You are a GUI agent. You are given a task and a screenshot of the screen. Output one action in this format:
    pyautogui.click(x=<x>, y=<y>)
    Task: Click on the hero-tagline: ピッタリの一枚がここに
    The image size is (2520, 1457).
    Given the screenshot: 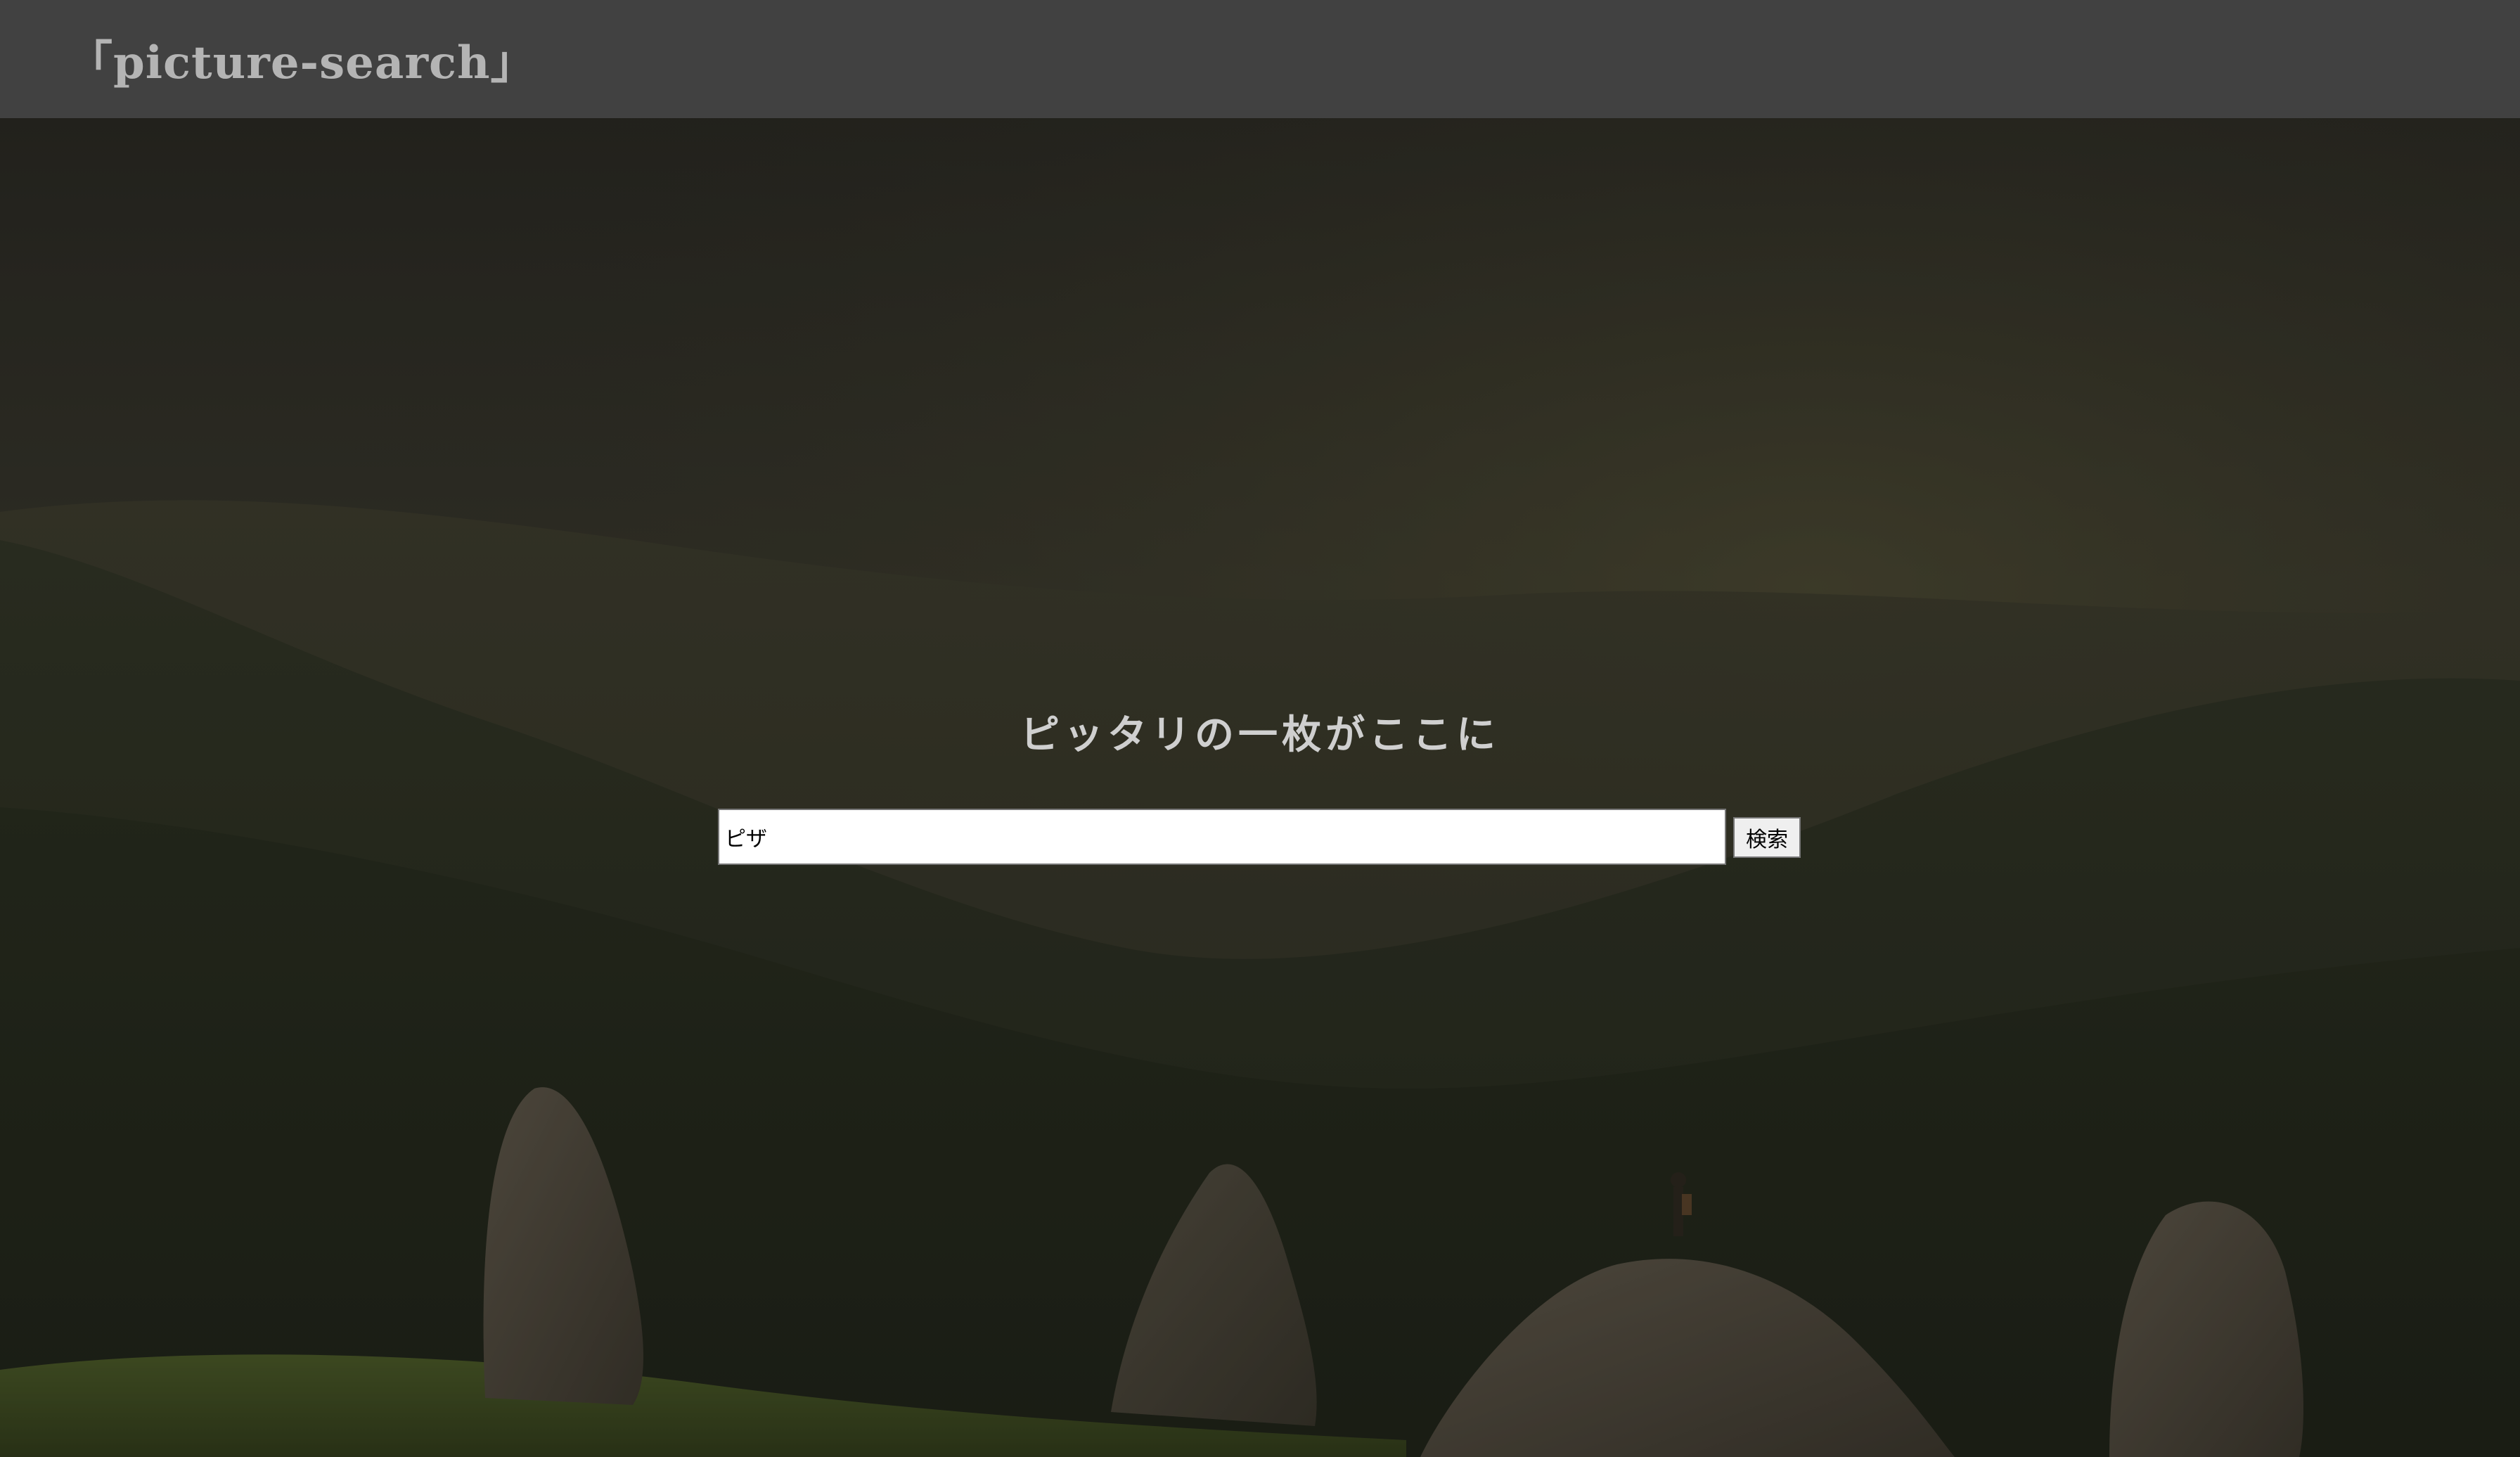 What is the action you would take?
    pyautogui.click(x=1260, y=735)
    